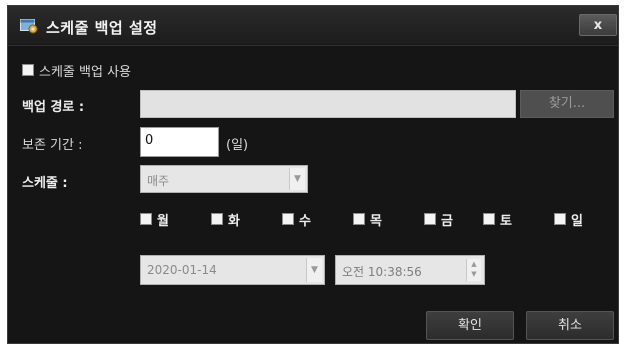 The height and width of the screenshot is (347, 625). Describe the element at coordinates (158, 181) in the screenshot. I see `schedule-selected-value: 매주` at that location.